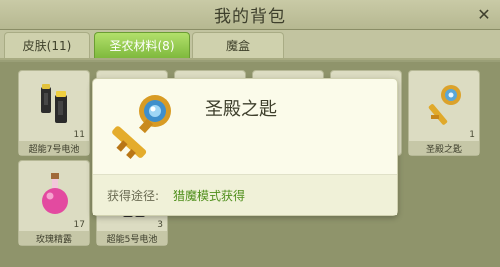 Image resolution: width=500 pixels, height=267 pixels. I want to click on inventory-slot: 17 玫瑰精露, so click(54, 203).